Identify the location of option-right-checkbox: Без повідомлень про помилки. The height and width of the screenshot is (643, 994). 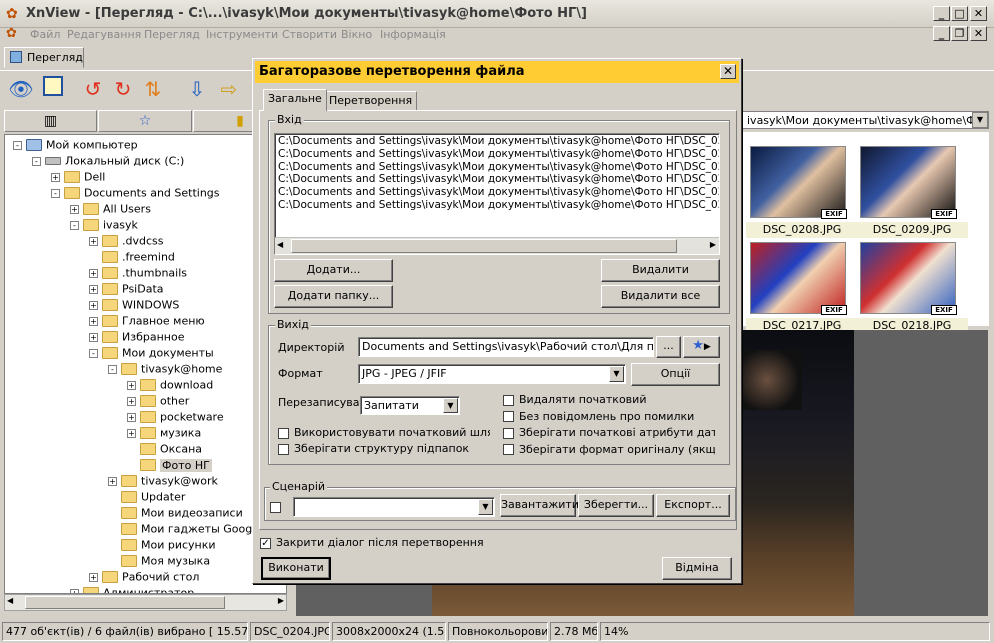
(609, 416).